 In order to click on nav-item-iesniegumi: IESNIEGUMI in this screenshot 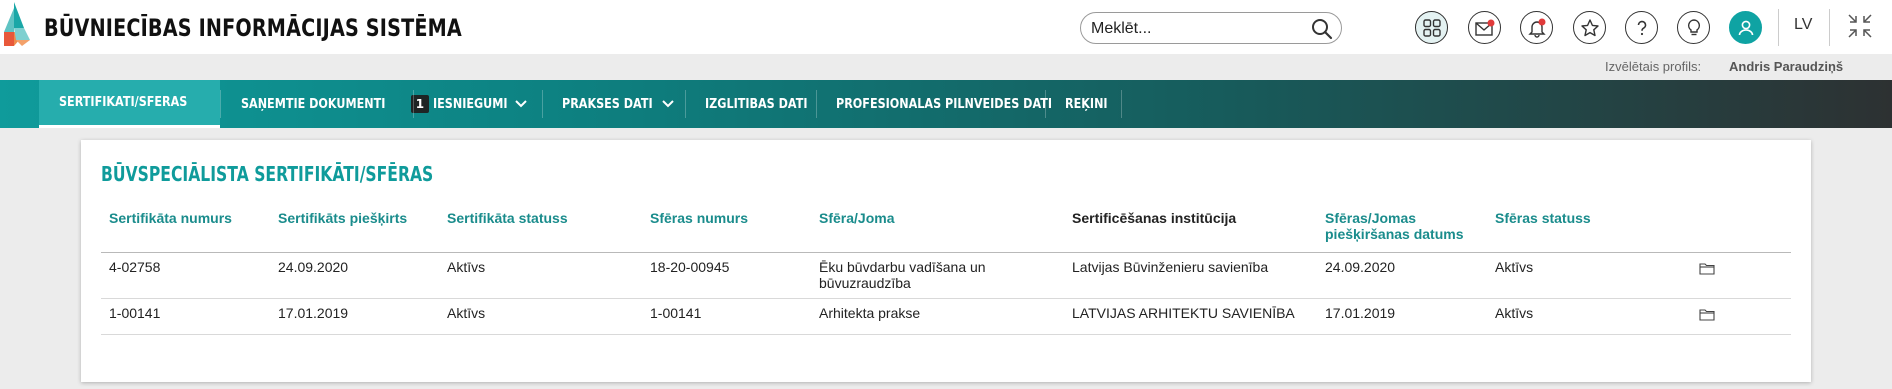, I will do `click(480, 104)`.